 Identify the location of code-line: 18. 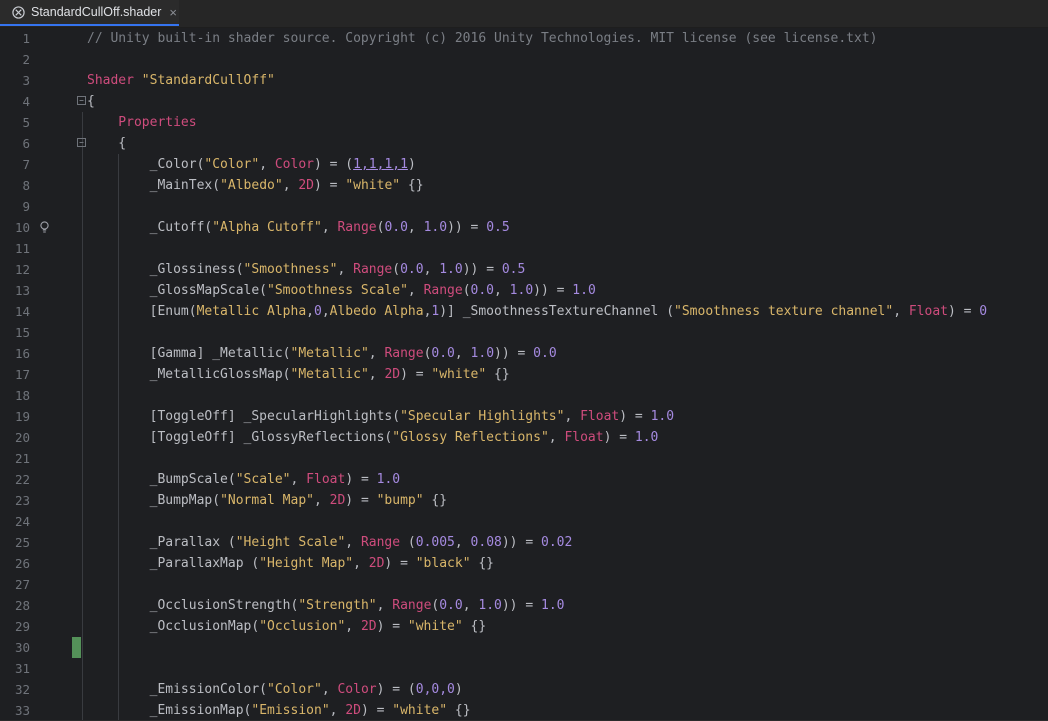
(524, 395).